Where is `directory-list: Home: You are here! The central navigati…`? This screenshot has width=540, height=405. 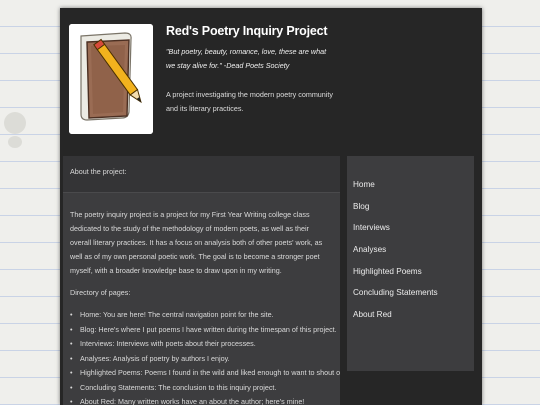
directory-list: Home: You are here! The central navigati… is located at coordinates (205, 356).